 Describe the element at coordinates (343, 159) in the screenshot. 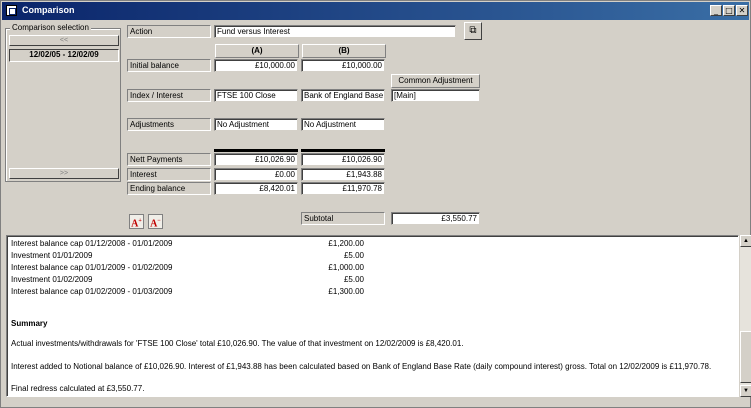

I see `nett-payments-b-field: £10,026.90` at that location.